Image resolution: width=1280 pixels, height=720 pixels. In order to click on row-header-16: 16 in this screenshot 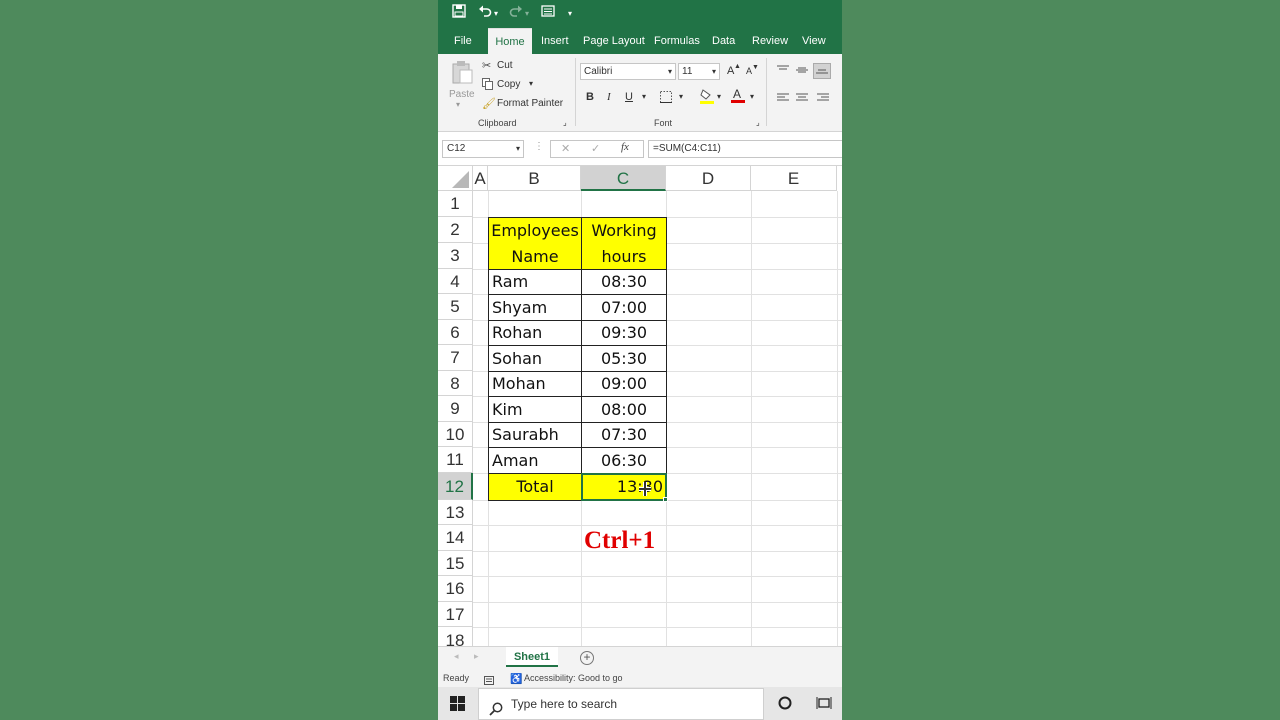, I will do `click(455, 589)`.